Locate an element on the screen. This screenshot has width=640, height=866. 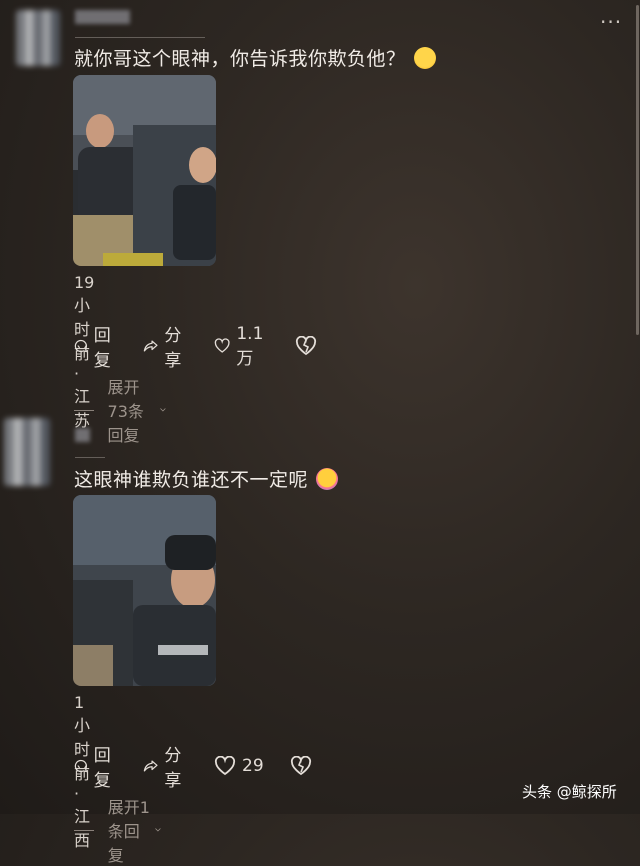
face-holding-back-tears-emoji is located at coordinates (327, 479).